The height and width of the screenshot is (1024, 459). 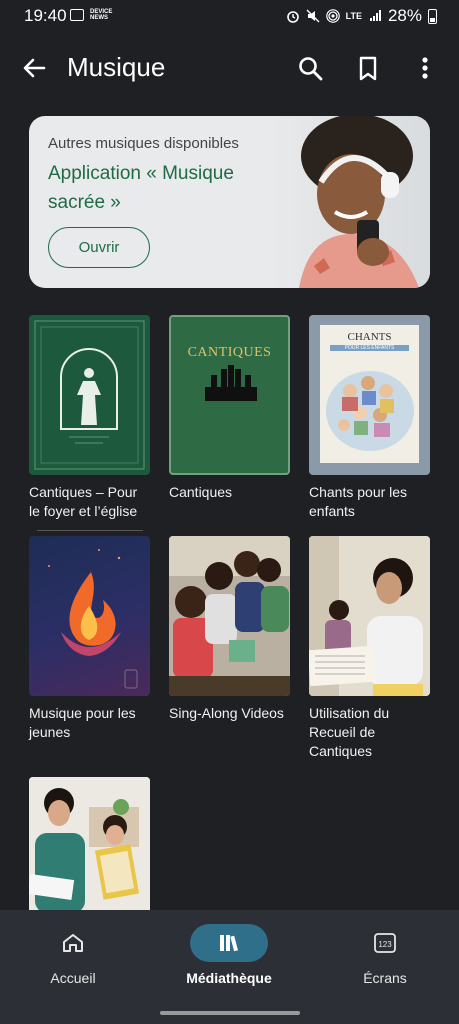 What do you see at coordinates (358, 501) in the screenshot?
I see `tile-label: Chants pour les enfants` at bounding box center [358, 501].